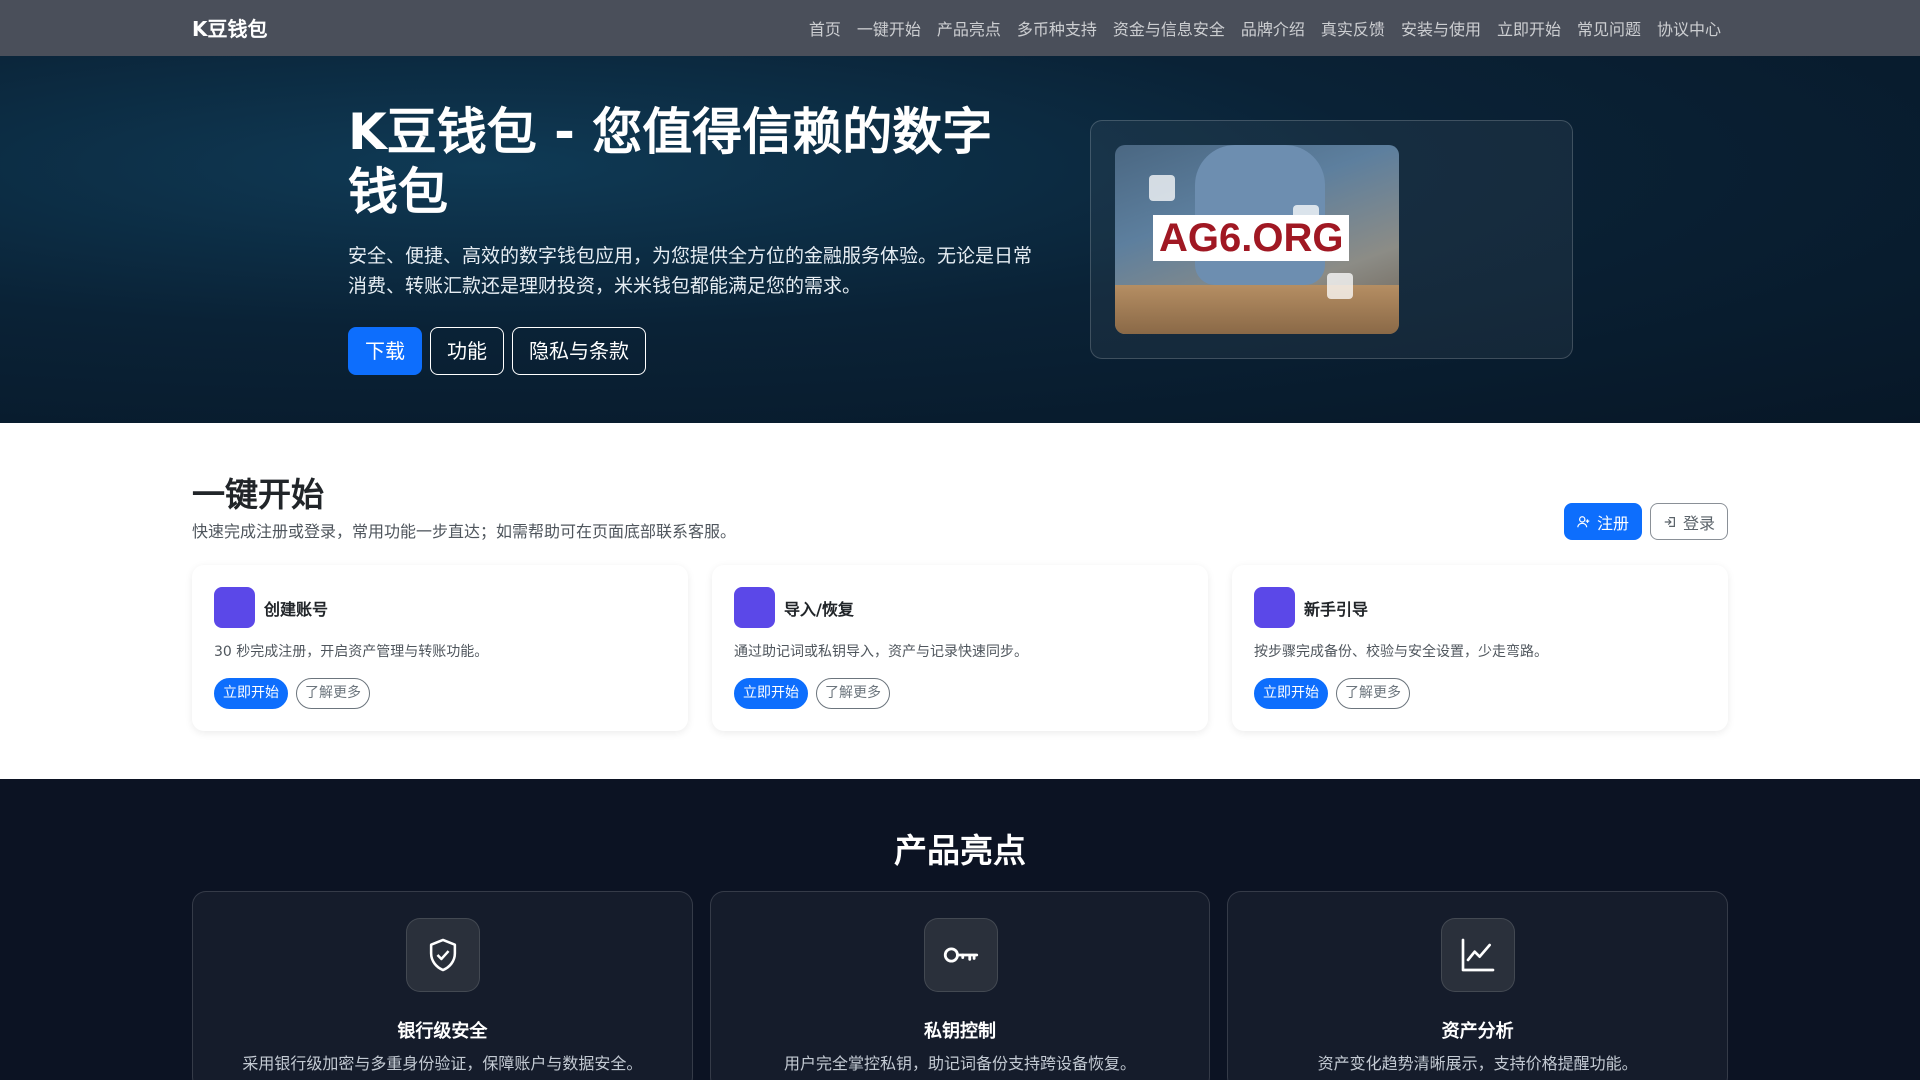  Describe the element at coordinates (442, 1063) in the screenshot. I see `highlight-description: 采用银行级加密与多重身份验证，保障账户与数据安全。` at that location.